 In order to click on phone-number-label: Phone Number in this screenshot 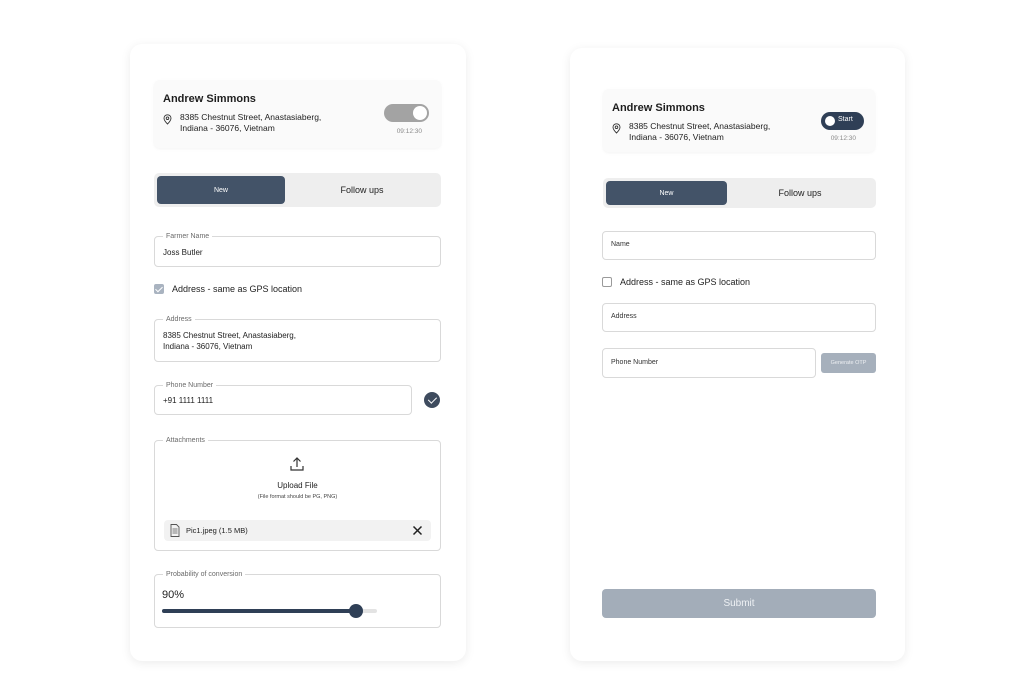, I will do `click(190, 385)`.